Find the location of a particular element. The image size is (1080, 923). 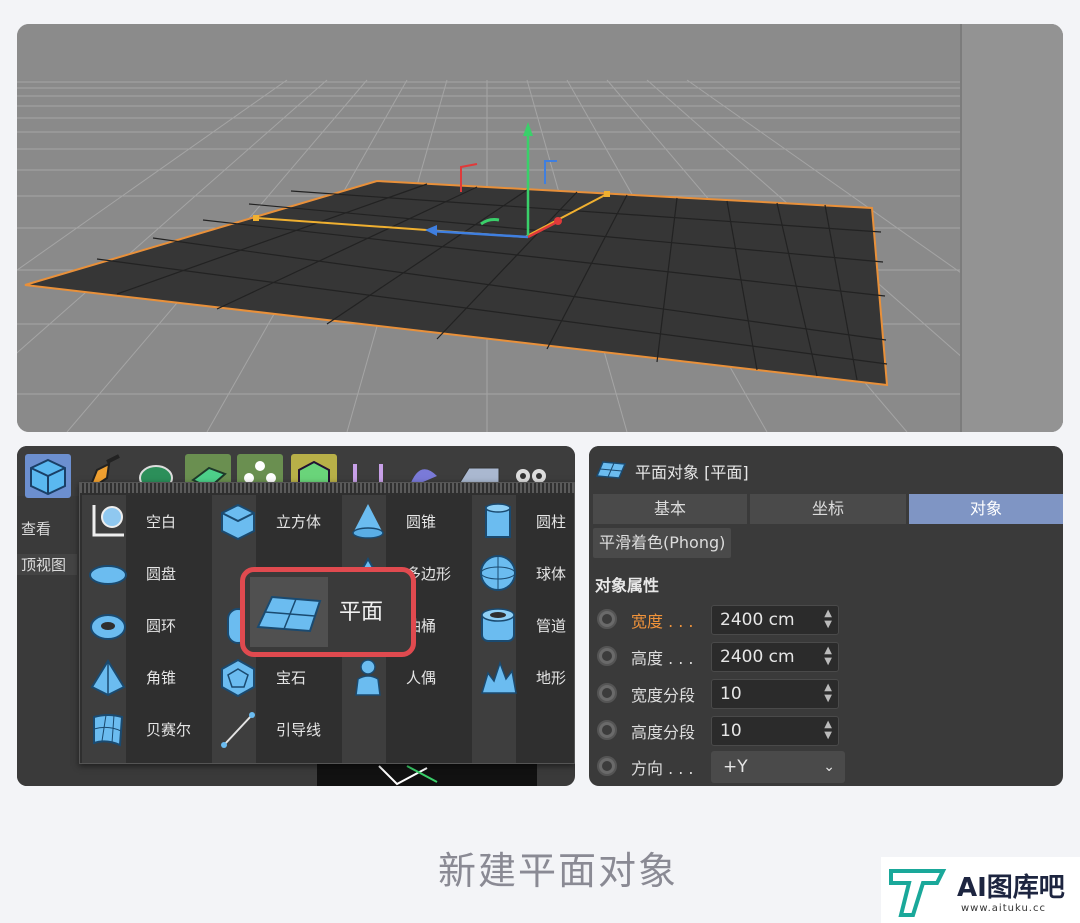

watermark-logo: AI图库吧 www.aituku.cc is located at coordinates (980, 890).